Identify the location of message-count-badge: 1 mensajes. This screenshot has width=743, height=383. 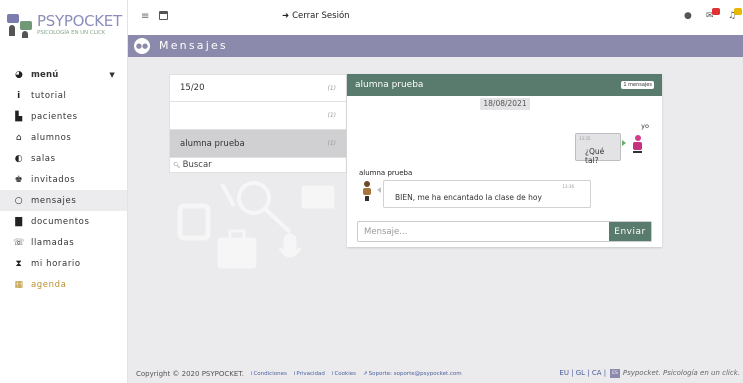
(637, 85).